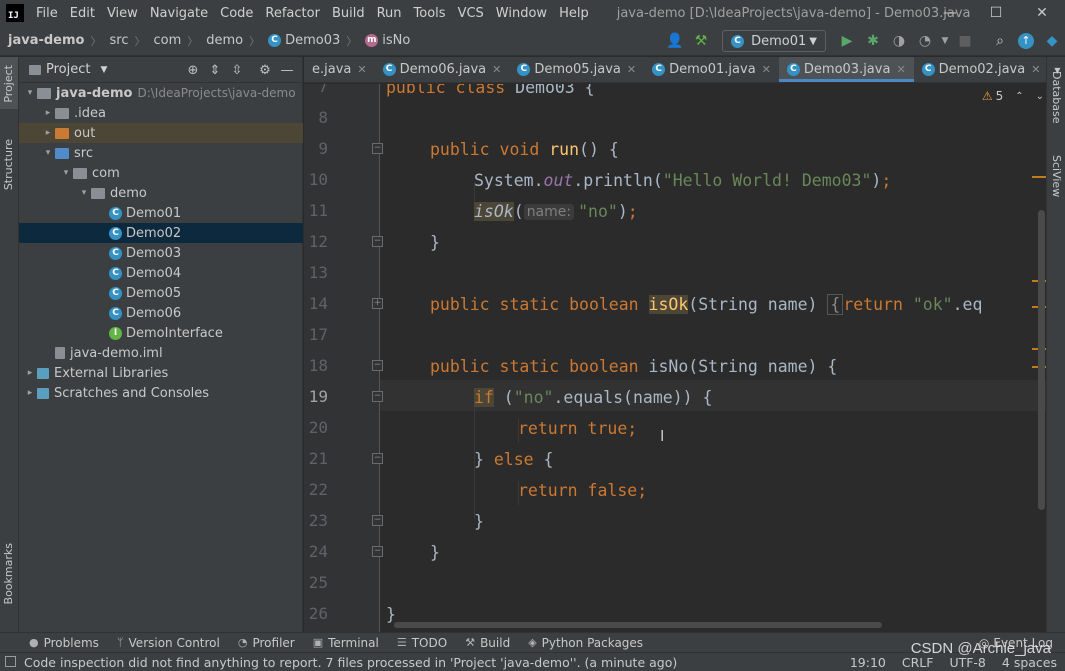  What do you see at coordinates (168, 643) in the screenshot?
I see `version-control-tool-button: ᛘ Version Control` at bounding box center [168, 643].